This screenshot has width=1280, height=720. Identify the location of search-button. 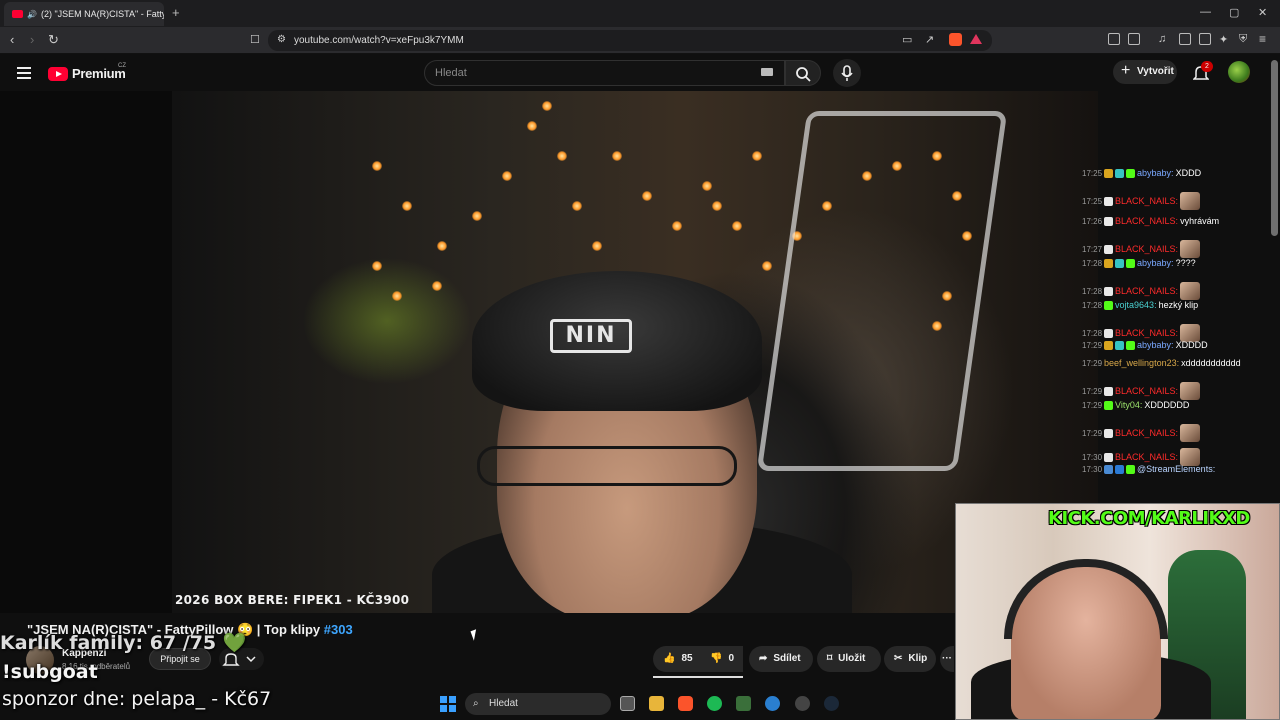
(803, 73).